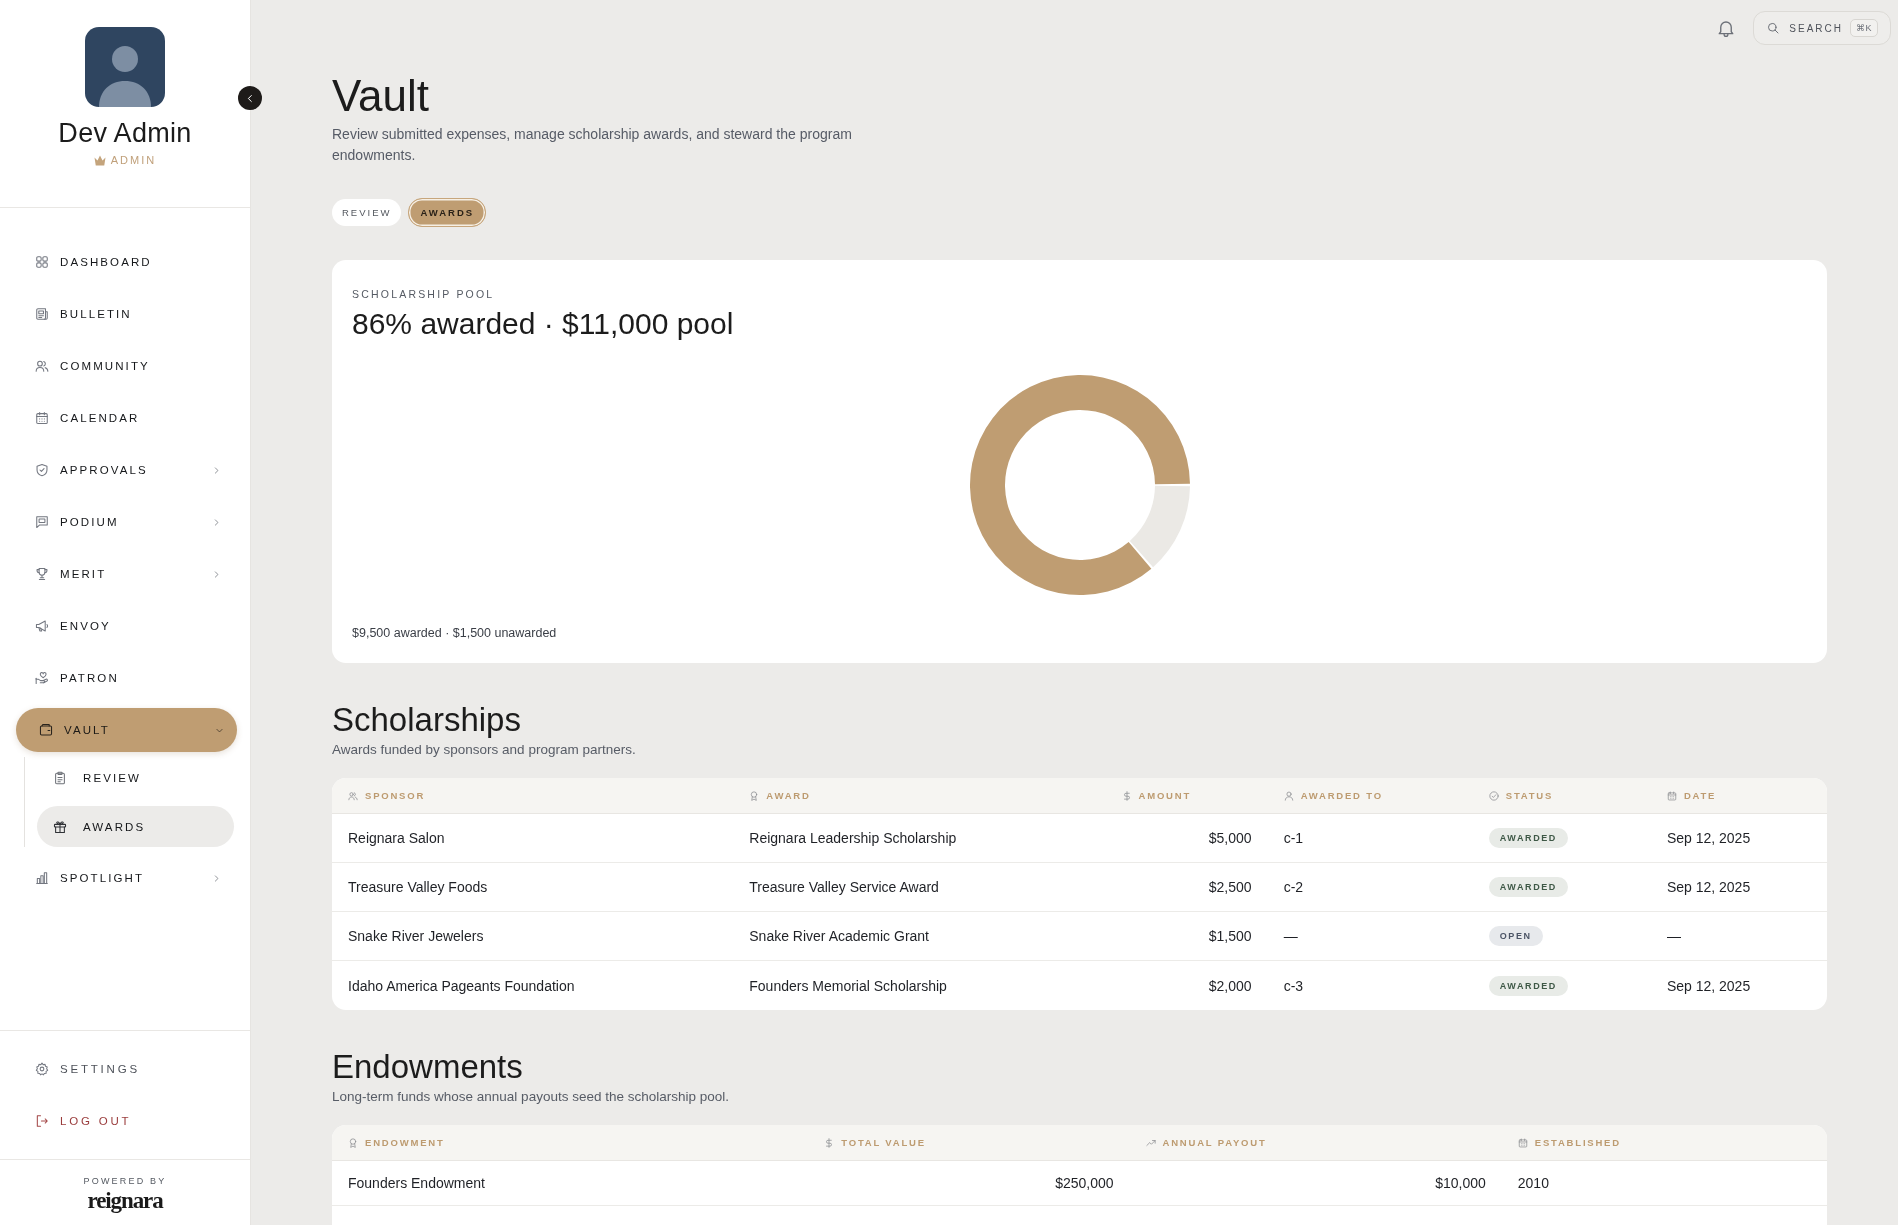 The image size is (1898, 1225). I want to click on grid-icon, so click(42, 262).